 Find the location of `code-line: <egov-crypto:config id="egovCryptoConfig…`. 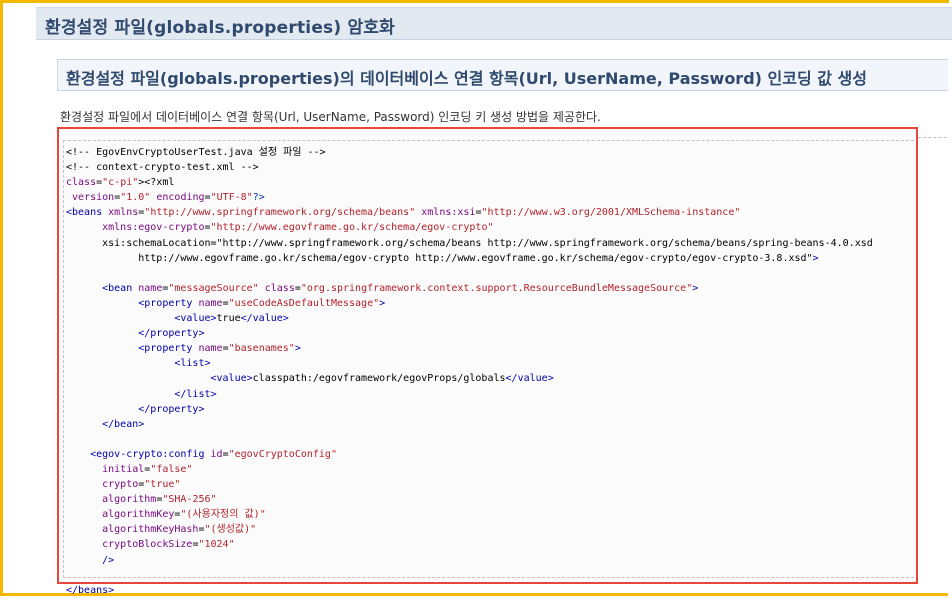

code-line: <egov-crypto:config id="egovCryptoConfig… is located at coordinates (213, 454).